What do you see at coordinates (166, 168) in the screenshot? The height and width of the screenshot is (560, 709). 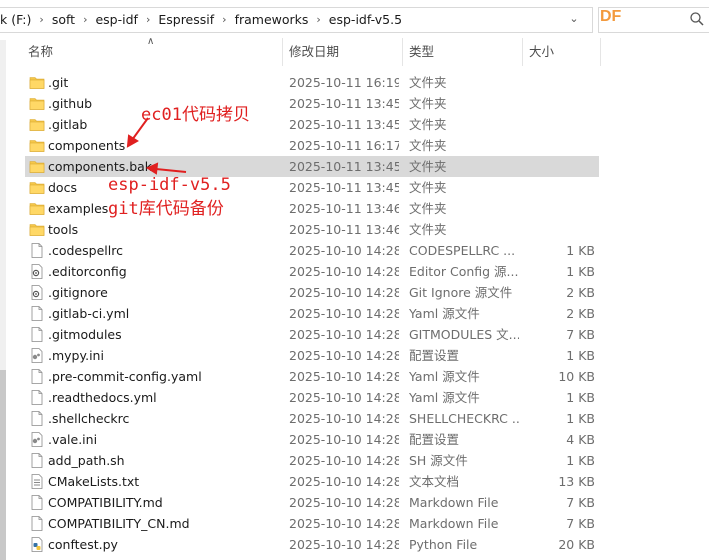 I see `arrow-to-components-bak` at bounding box center [166, 168].